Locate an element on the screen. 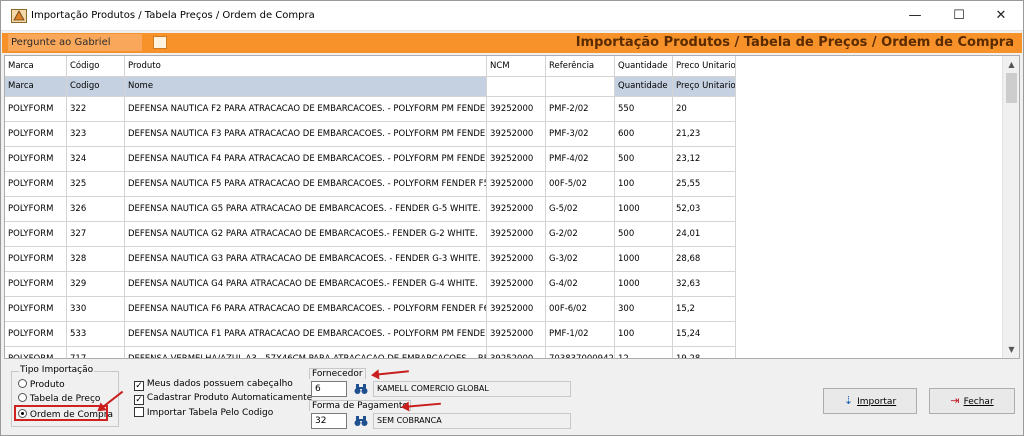  cell-quantidade: 100 is located at coordinates (644, 334).